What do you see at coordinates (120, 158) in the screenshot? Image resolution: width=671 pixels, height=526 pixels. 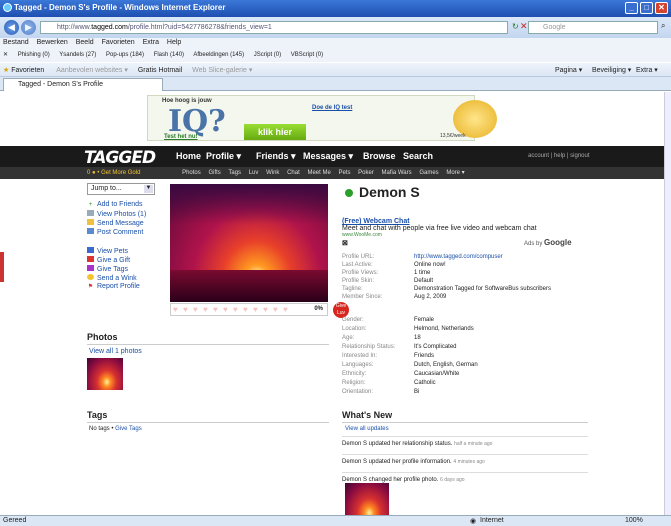 I see `tagged-logo: TAGGED` at bounding box center [120, 158].